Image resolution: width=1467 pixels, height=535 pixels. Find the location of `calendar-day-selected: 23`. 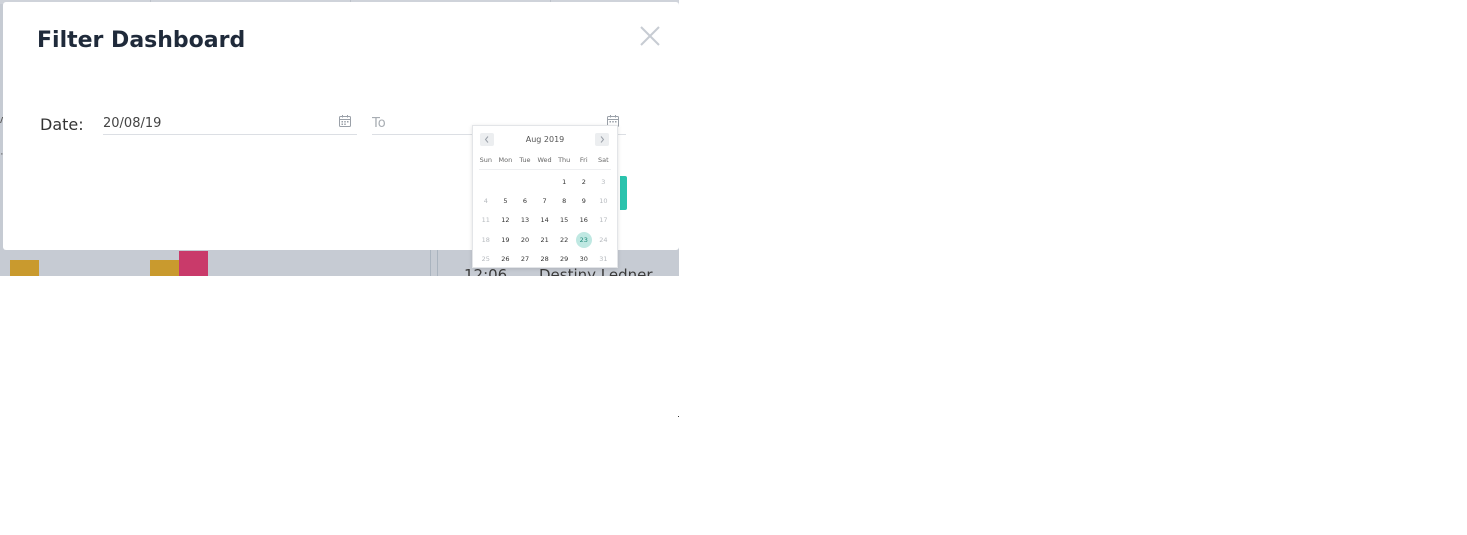

calendar-day-selected: 23 is located at coordinates (584, 239).